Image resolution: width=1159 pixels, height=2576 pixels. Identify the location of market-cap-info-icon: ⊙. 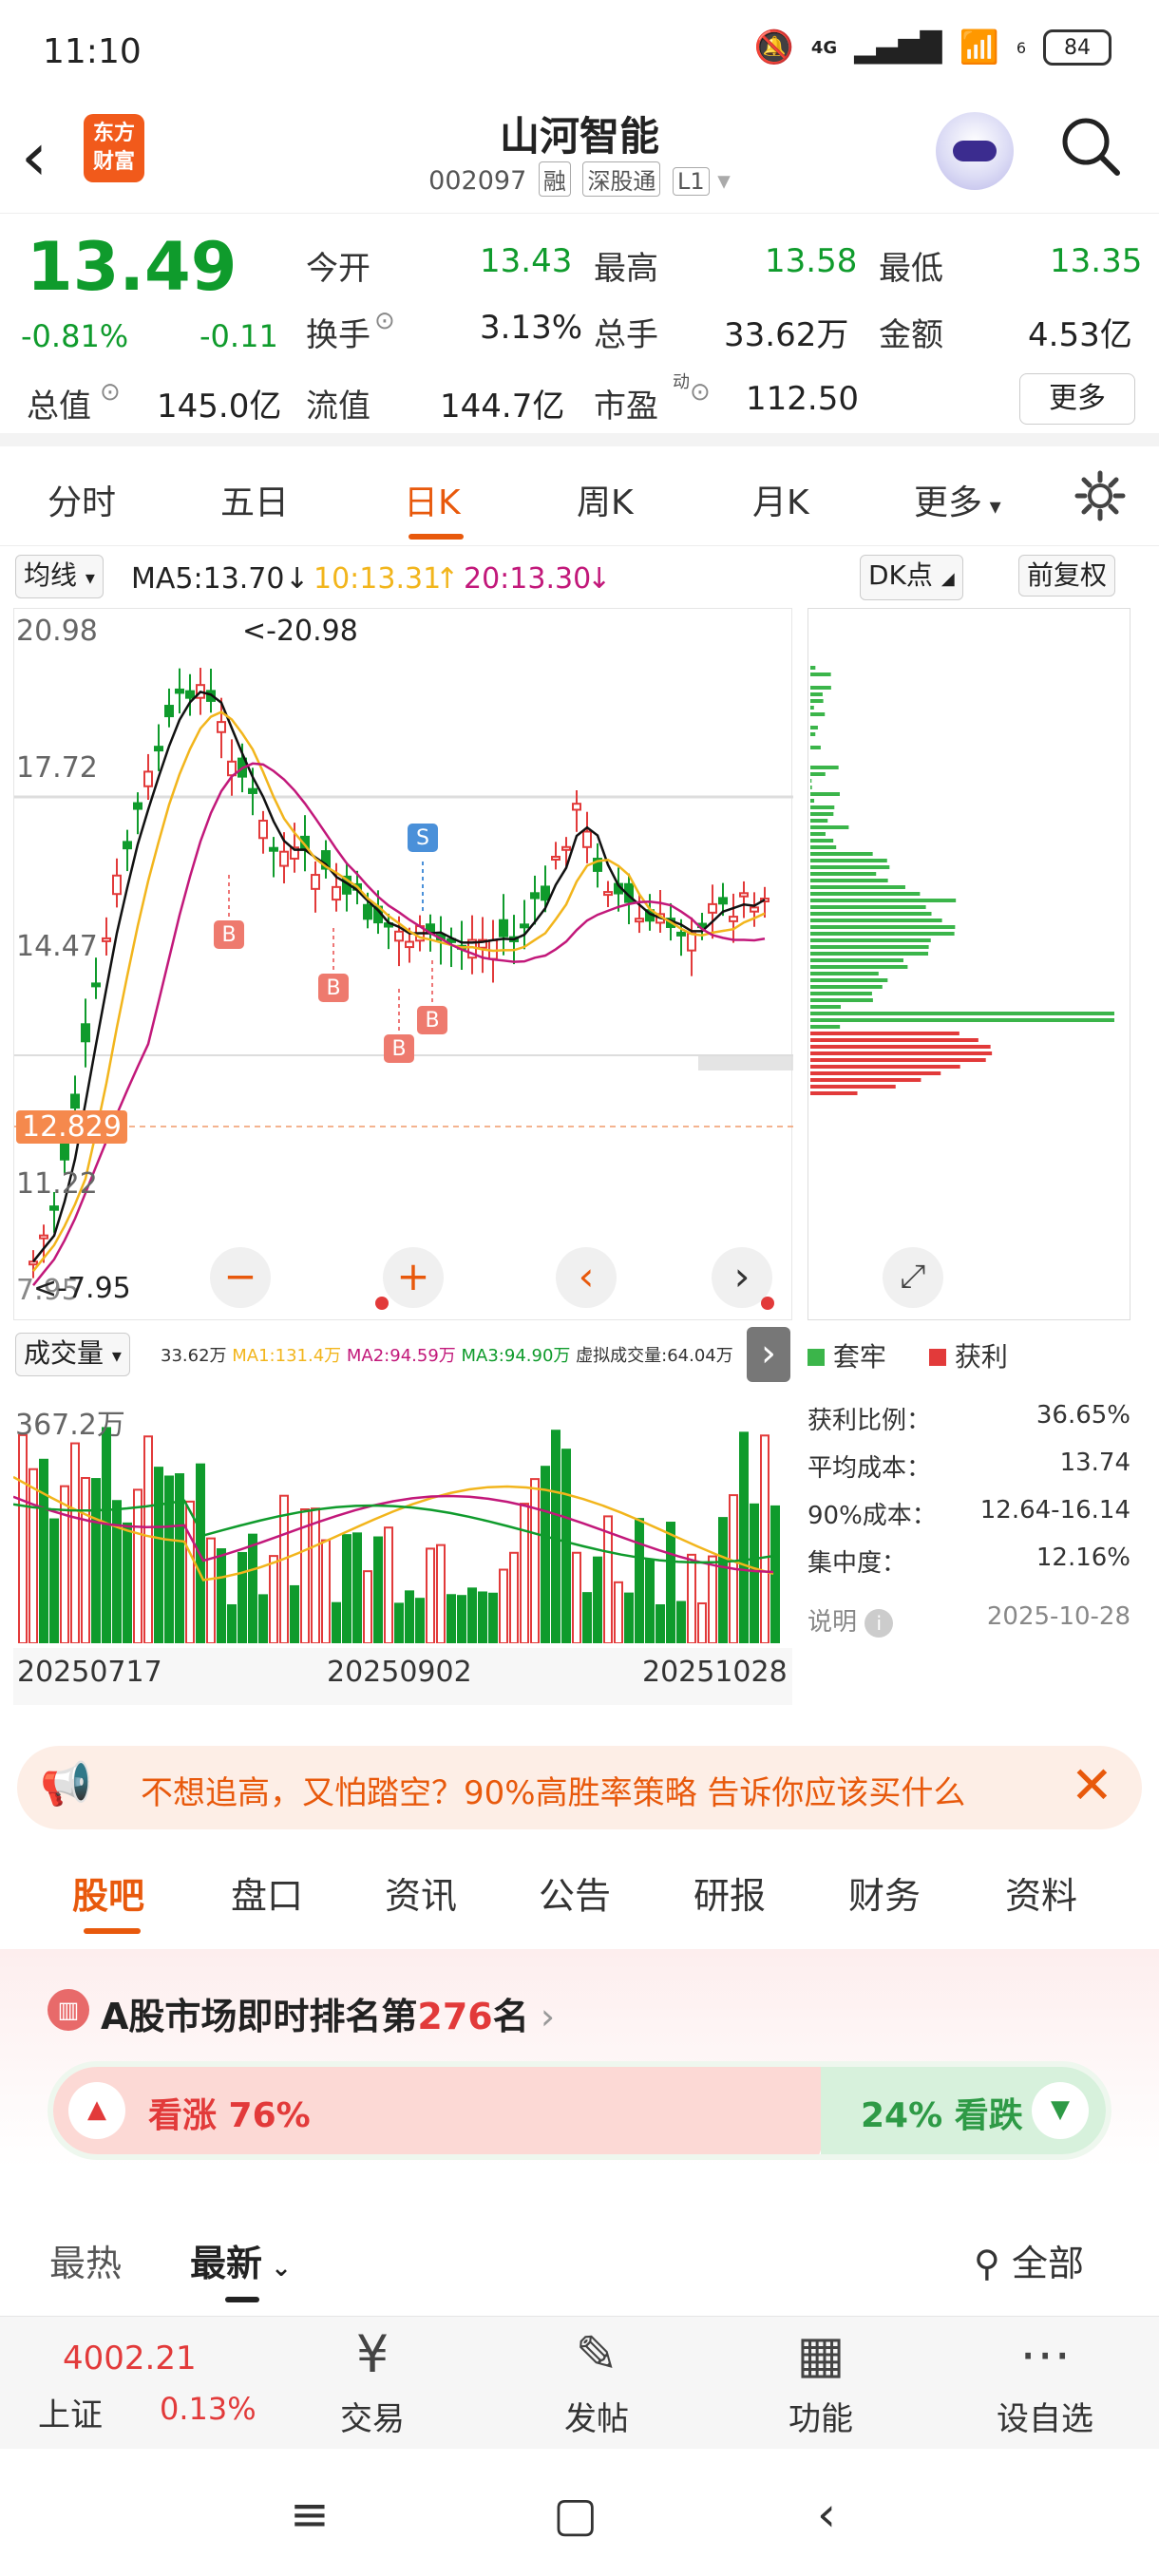
(110, 392).